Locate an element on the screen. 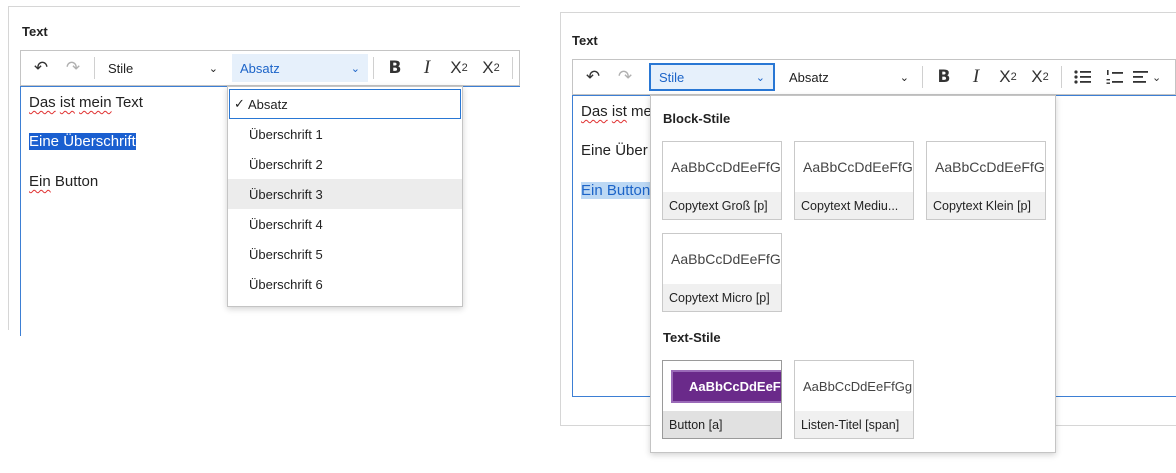 The width and height of the screenshot is (1176, 473). numbered-list-icon is located at coordinates (1114, 77).